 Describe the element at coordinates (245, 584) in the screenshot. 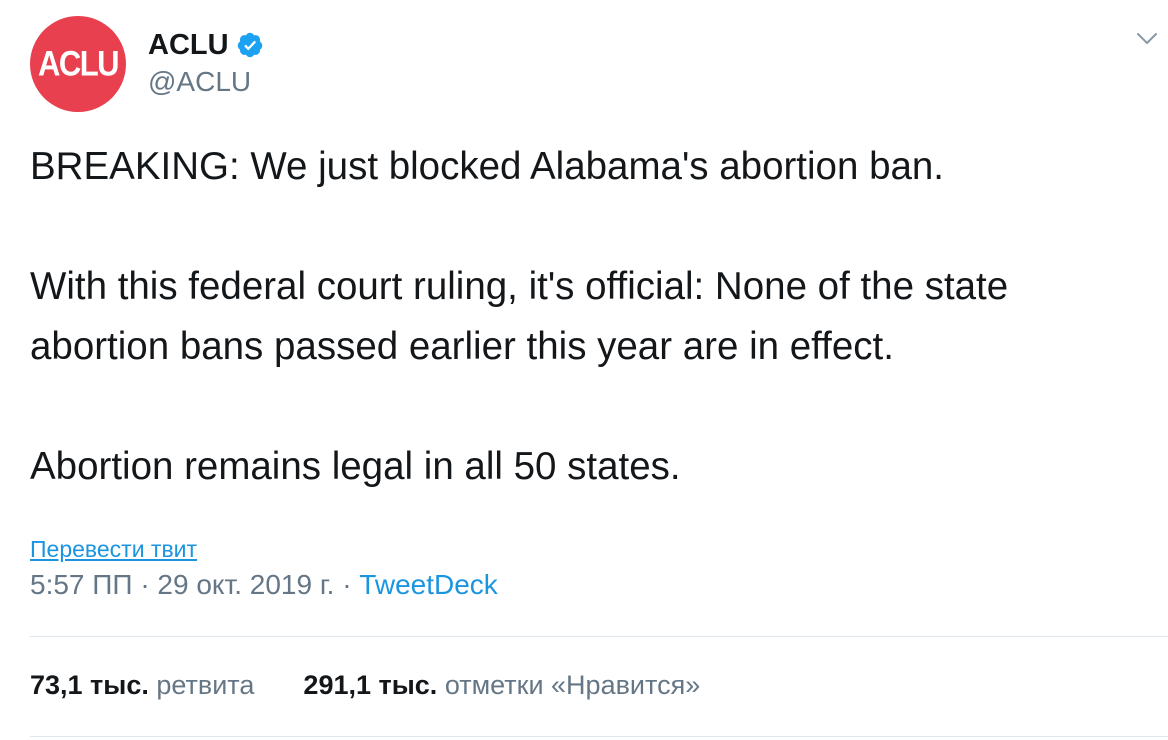

I see `tweet-date: 29 окт. 2019 г.` at that location.